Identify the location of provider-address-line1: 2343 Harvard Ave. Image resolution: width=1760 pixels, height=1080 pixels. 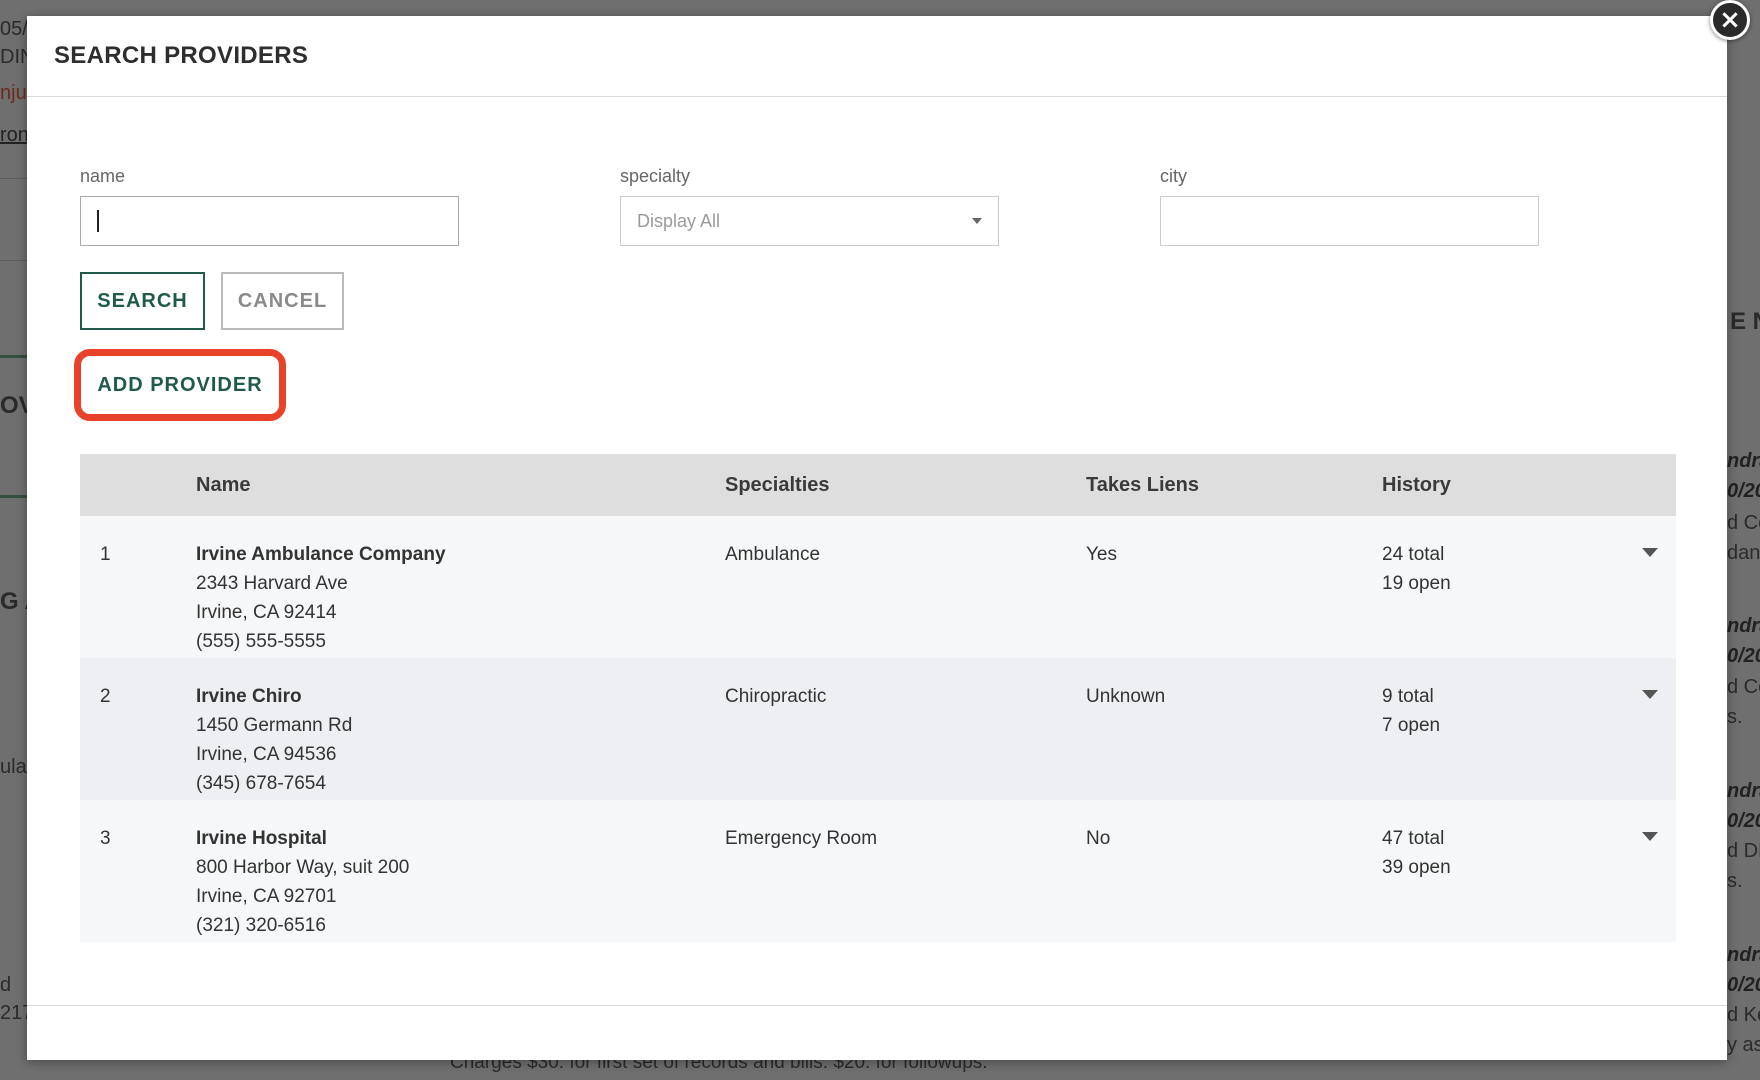
(272, 583).